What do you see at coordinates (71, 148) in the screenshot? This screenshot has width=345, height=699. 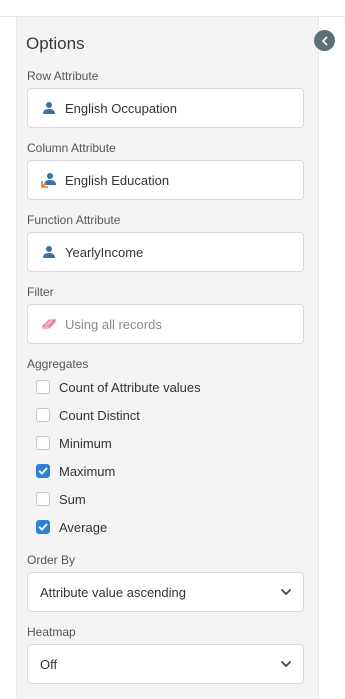 I see `column-attribute-label: Column Attribute` at bounding box center [71, 148].